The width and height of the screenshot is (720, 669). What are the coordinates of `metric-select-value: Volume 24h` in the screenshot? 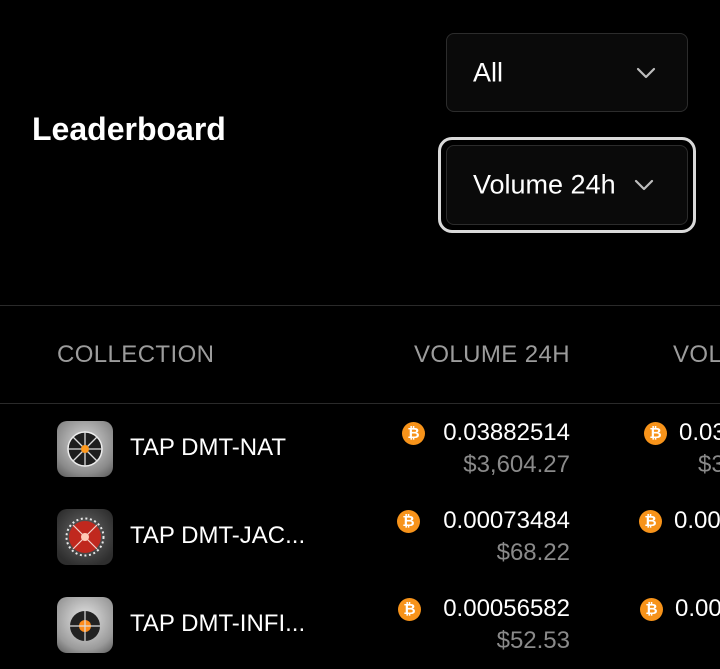 It's located at (544, 184).